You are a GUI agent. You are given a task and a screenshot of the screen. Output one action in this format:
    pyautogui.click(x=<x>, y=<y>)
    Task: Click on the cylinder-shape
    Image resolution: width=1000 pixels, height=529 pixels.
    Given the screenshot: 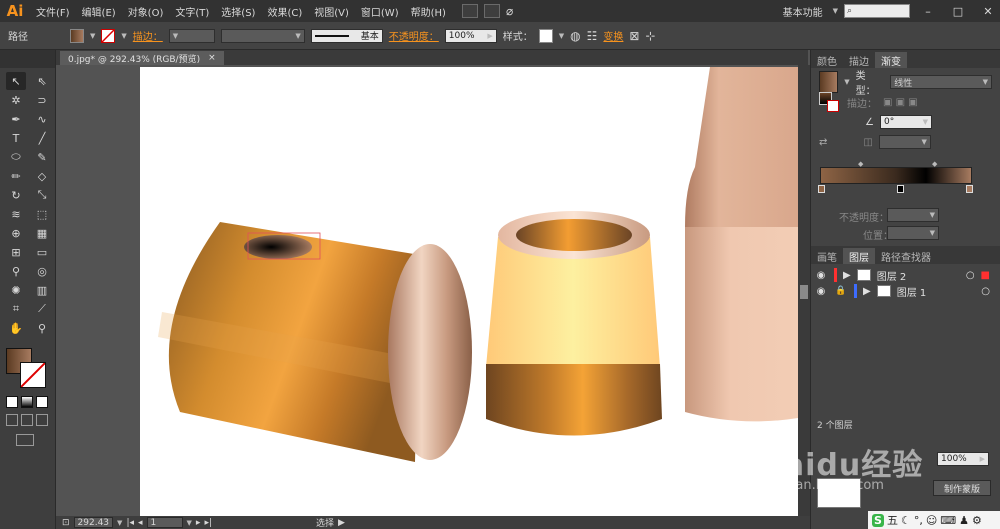 What is the action you would take?
    pyautogui.click(x=315, y=342)
    